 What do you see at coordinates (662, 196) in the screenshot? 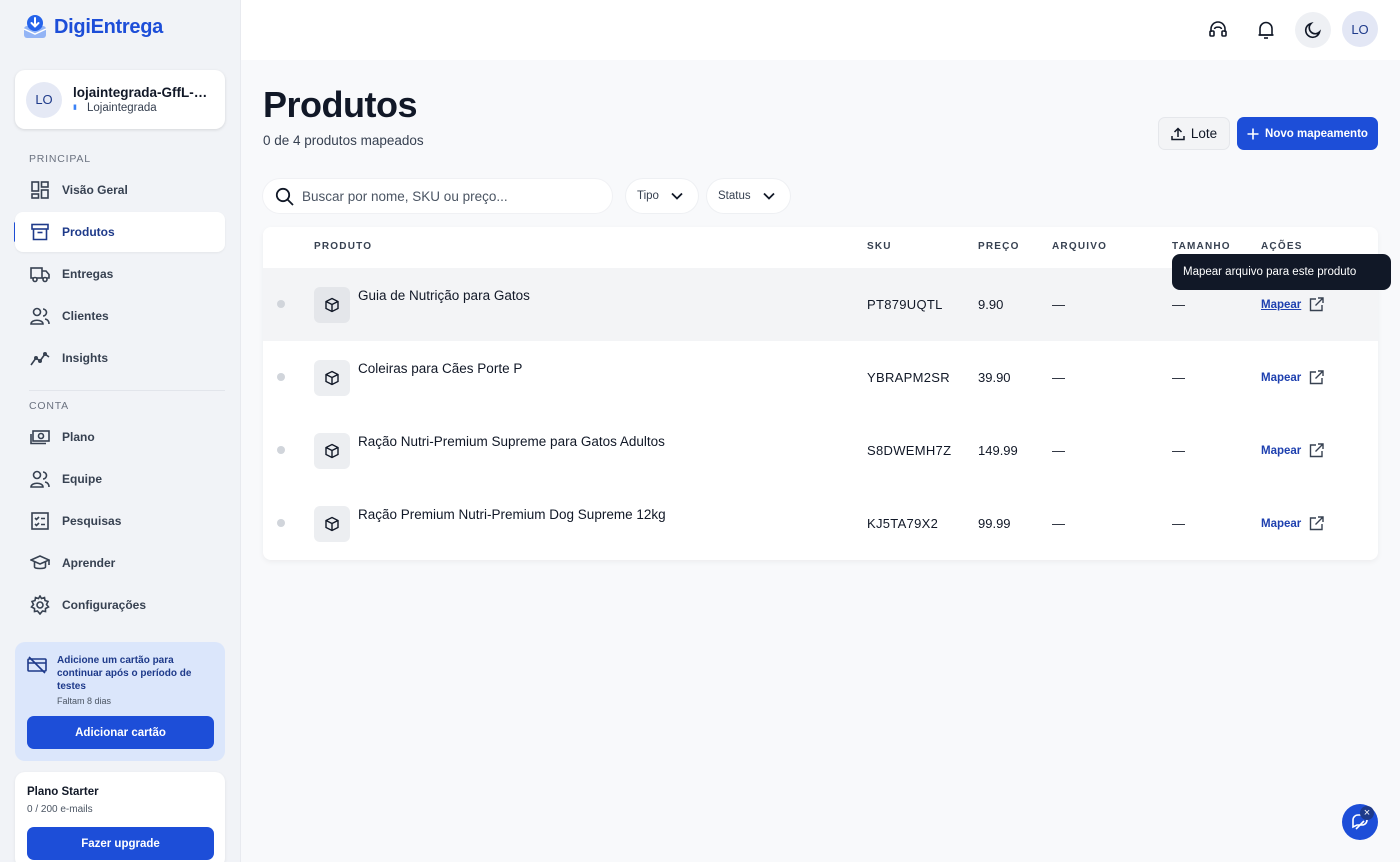
I see `type-filter-dropdown: Tipo` at bounding box center [662, 196].